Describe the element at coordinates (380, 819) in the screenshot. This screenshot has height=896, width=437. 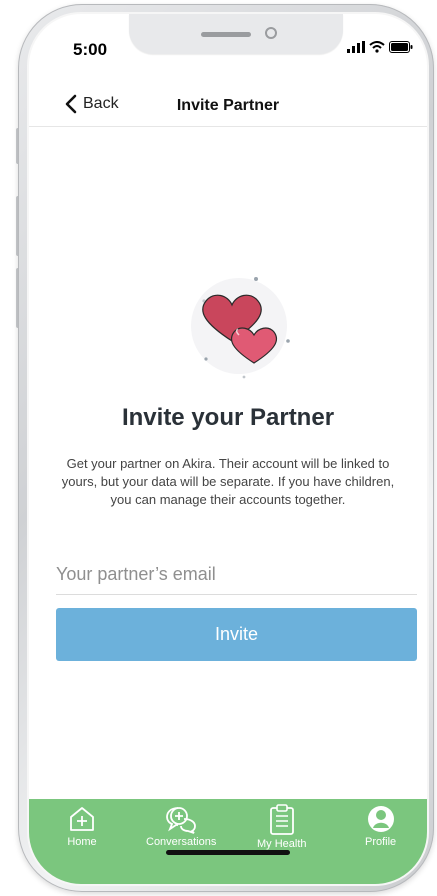
I see `profile-icon` at that location.